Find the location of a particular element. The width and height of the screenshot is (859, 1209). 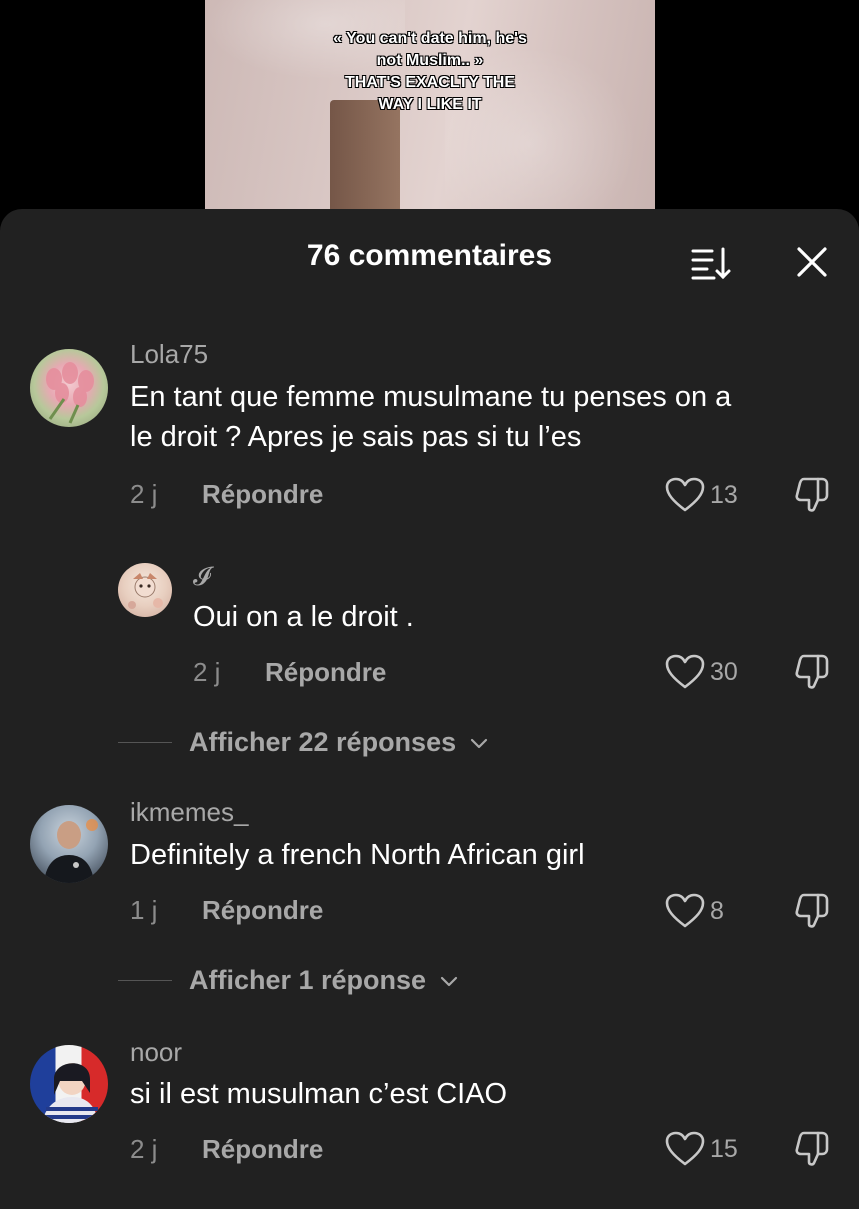

comment-text: si il est musulman c’est CIAO is located at coordinates (485, 1094).